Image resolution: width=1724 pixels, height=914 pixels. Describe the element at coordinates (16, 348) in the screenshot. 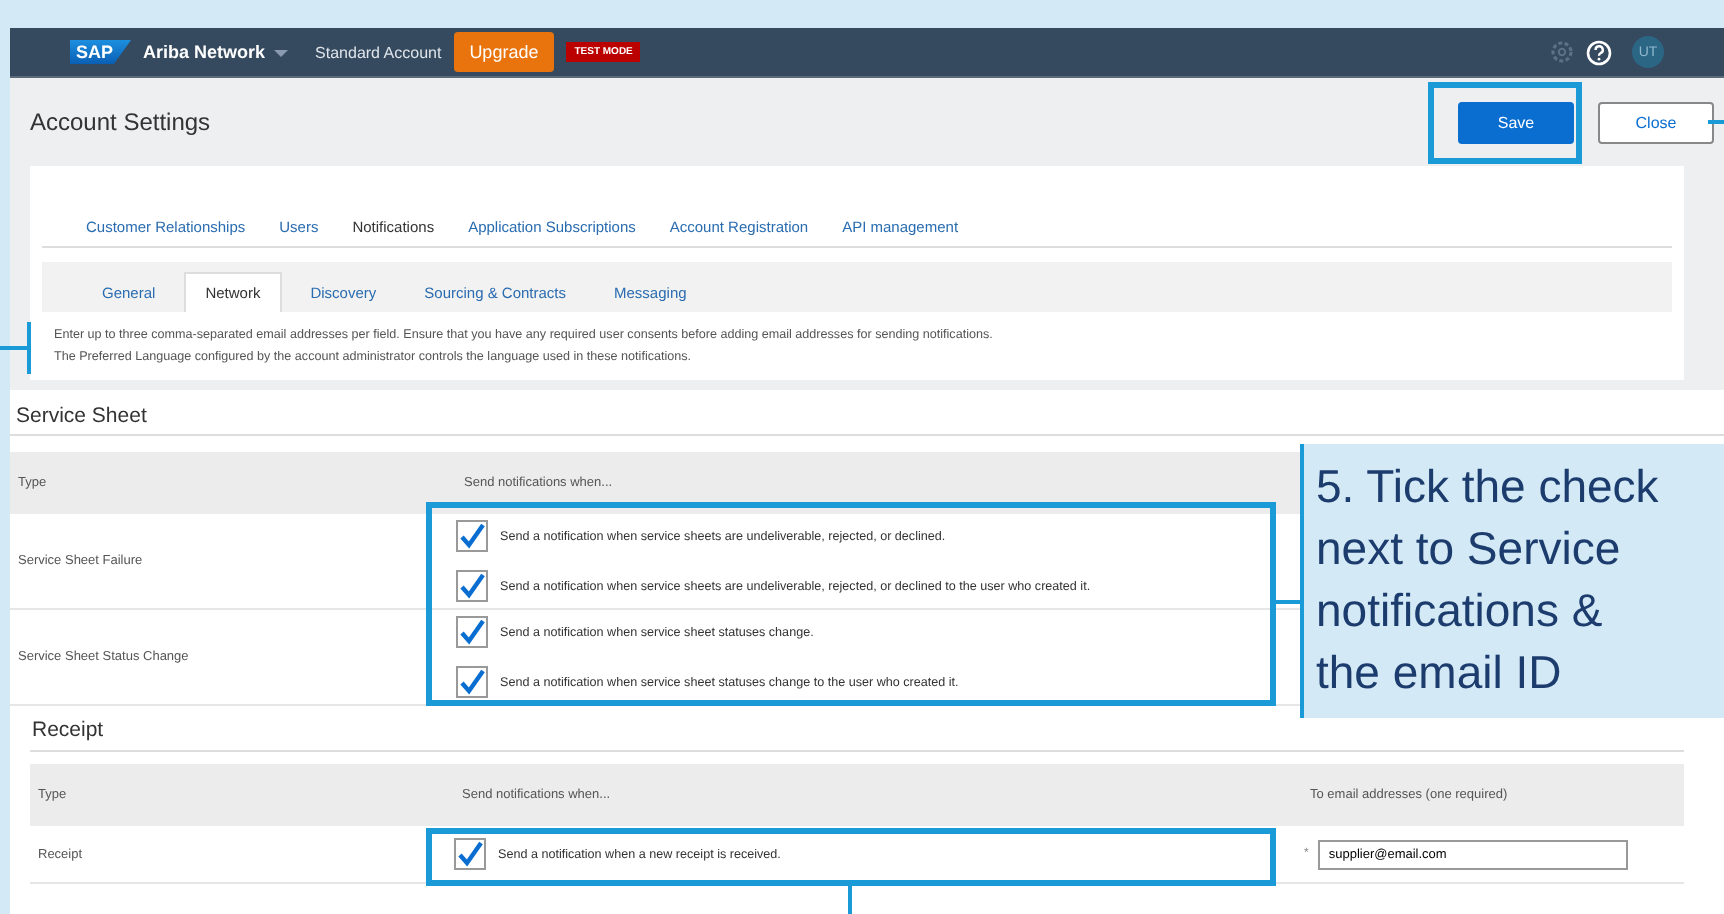

I see `bracket-line` at that location.